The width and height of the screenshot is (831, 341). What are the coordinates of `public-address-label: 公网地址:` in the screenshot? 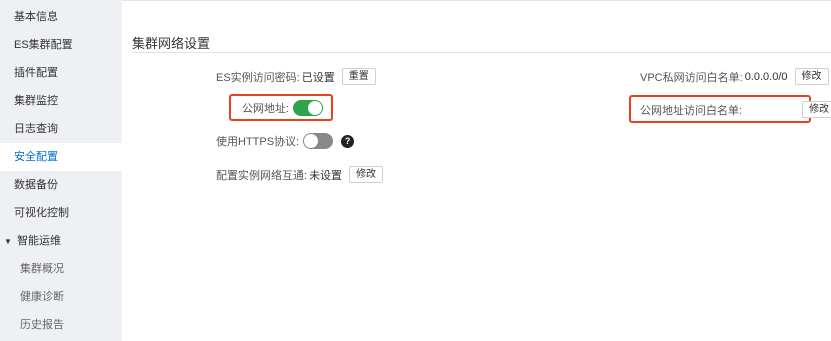 It's located at (266, 109).